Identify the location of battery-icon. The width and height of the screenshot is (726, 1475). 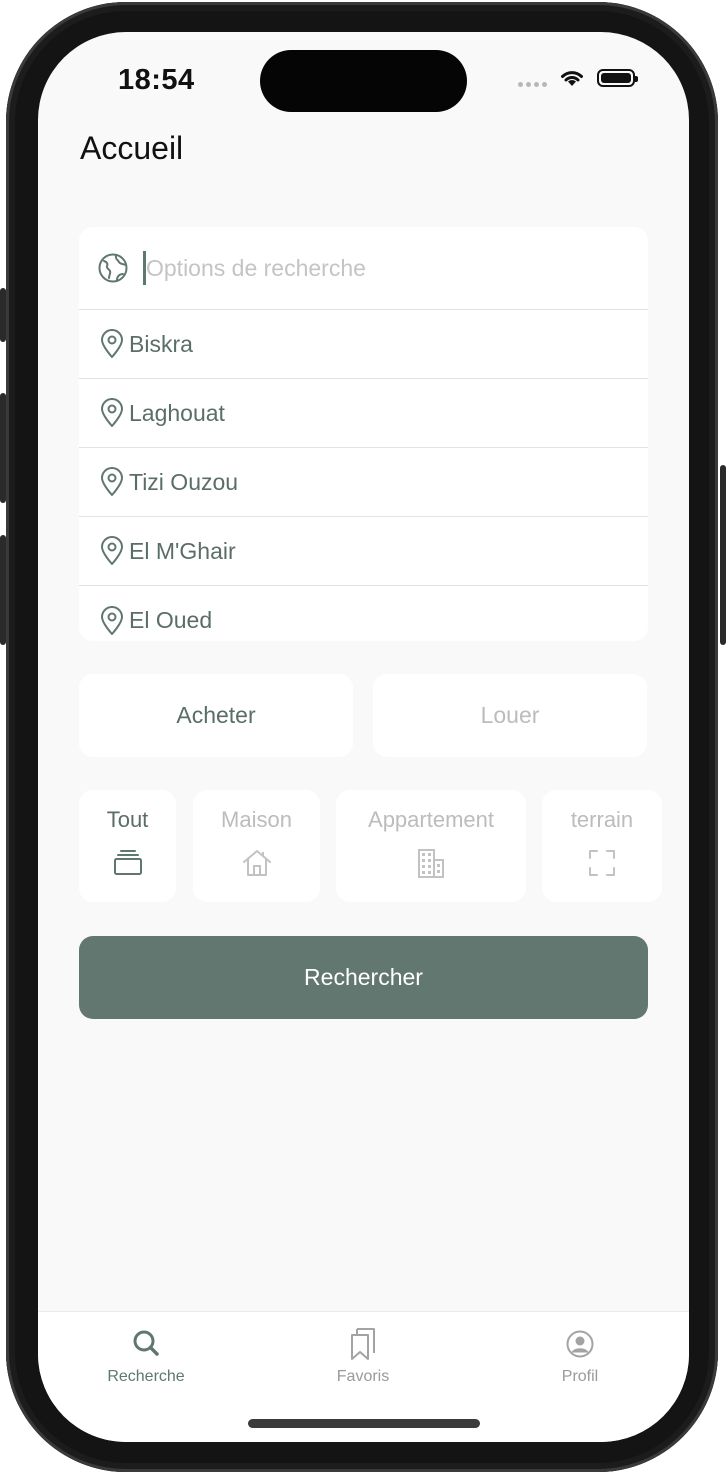
(617, 78).